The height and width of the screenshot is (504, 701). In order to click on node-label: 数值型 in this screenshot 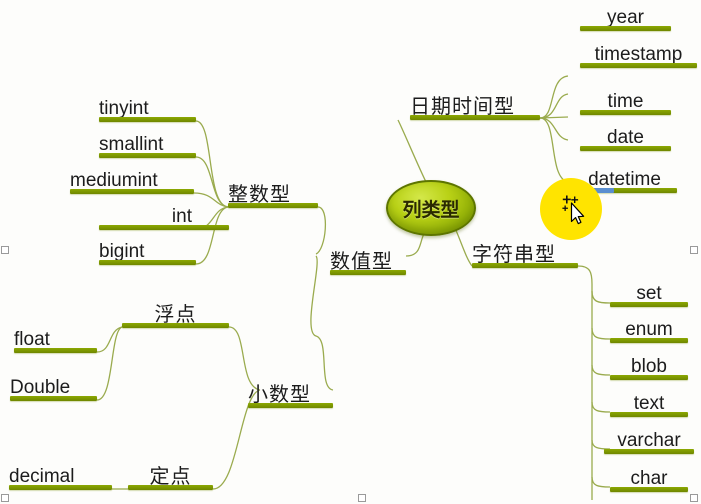, I will do `click(361, 261)`.